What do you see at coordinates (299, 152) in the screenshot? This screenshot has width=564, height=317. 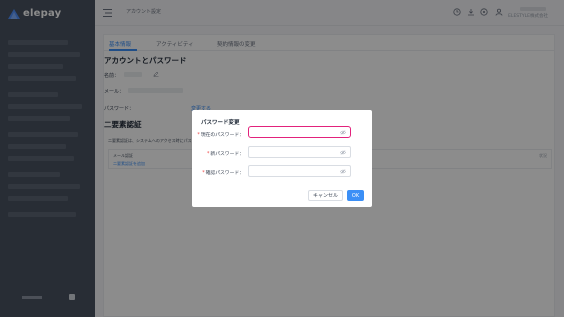 I see `new-password-input` at bounding box center [299, 152].